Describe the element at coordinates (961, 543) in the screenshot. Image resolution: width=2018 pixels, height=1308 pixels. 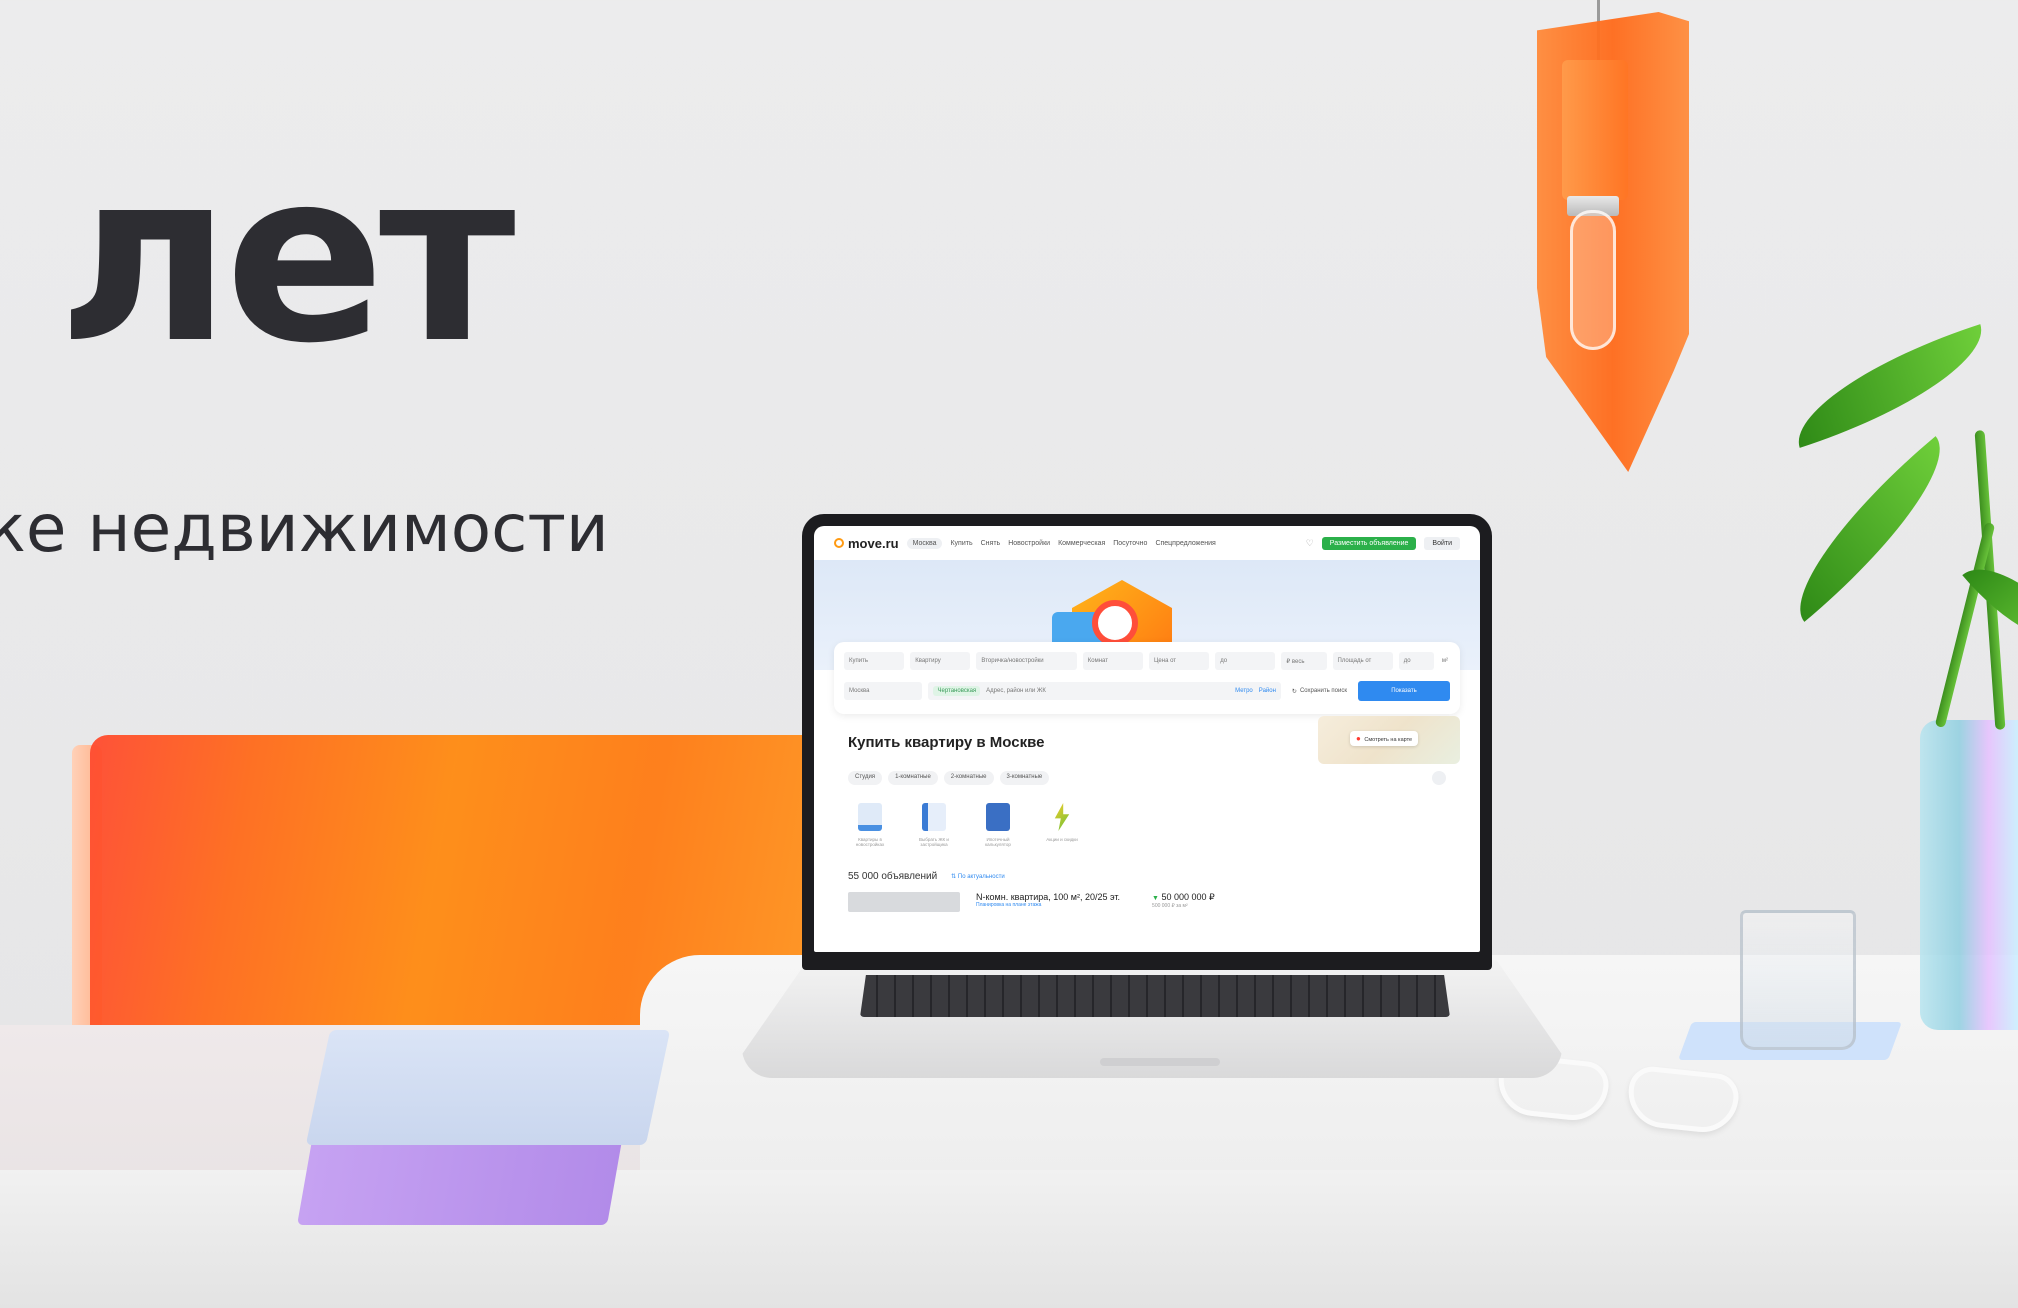
I see `nav-link-buy: Купить` at that location.